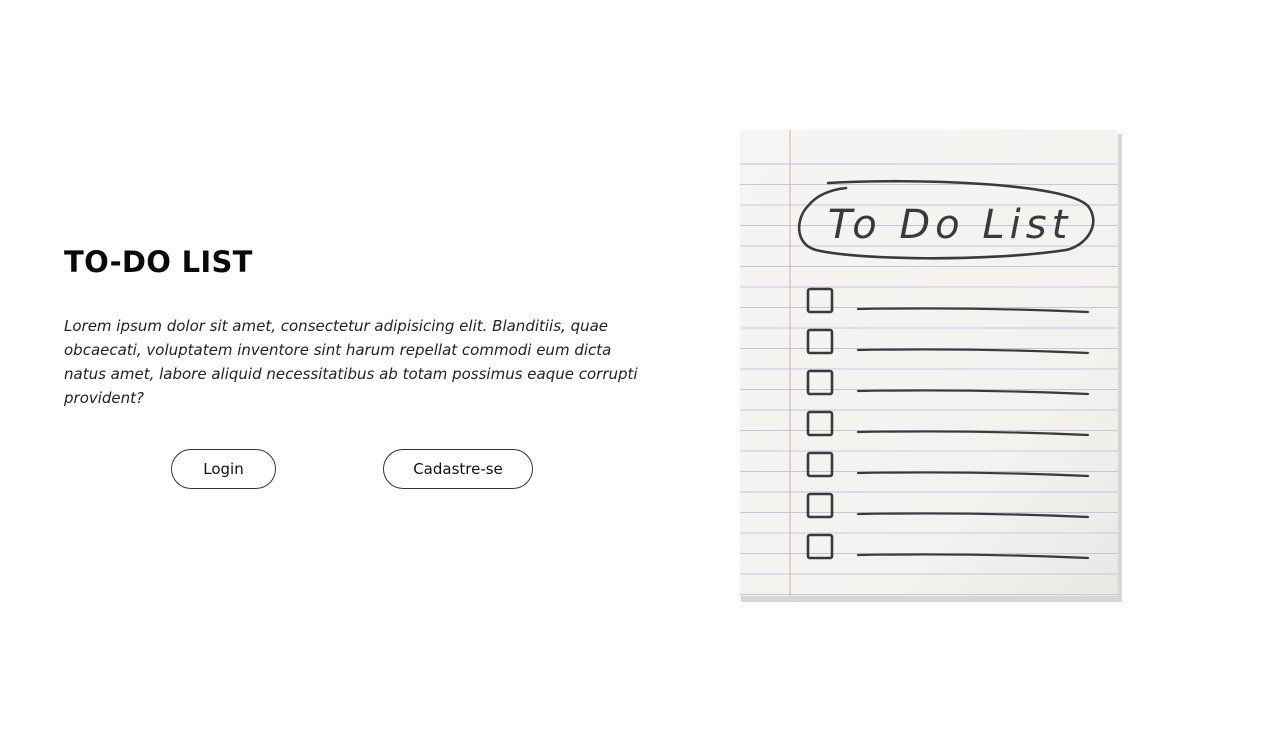  I want to click on login-button: Login, so click(223, 469).